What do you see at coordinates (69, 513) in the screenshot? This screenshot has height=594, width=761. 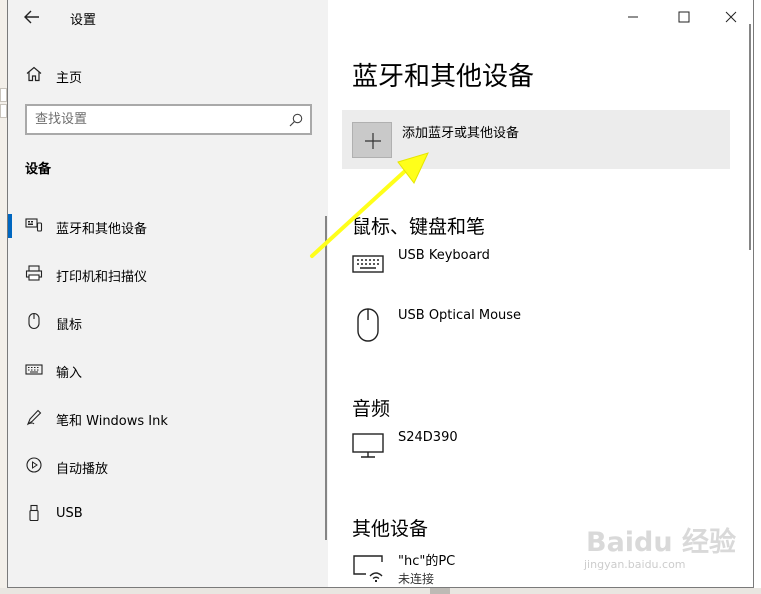 I see `sidebar-item-label: USB` at bounding box center [69, 513].